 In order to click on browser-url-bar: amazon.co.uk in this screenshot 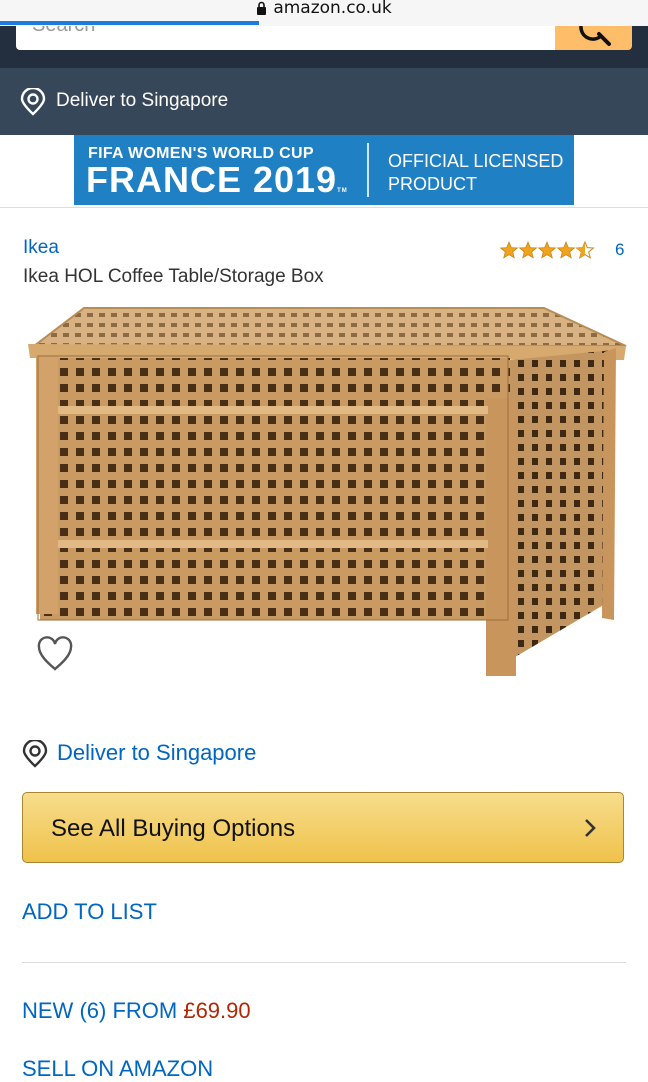, I will do `click(324, 13)`.